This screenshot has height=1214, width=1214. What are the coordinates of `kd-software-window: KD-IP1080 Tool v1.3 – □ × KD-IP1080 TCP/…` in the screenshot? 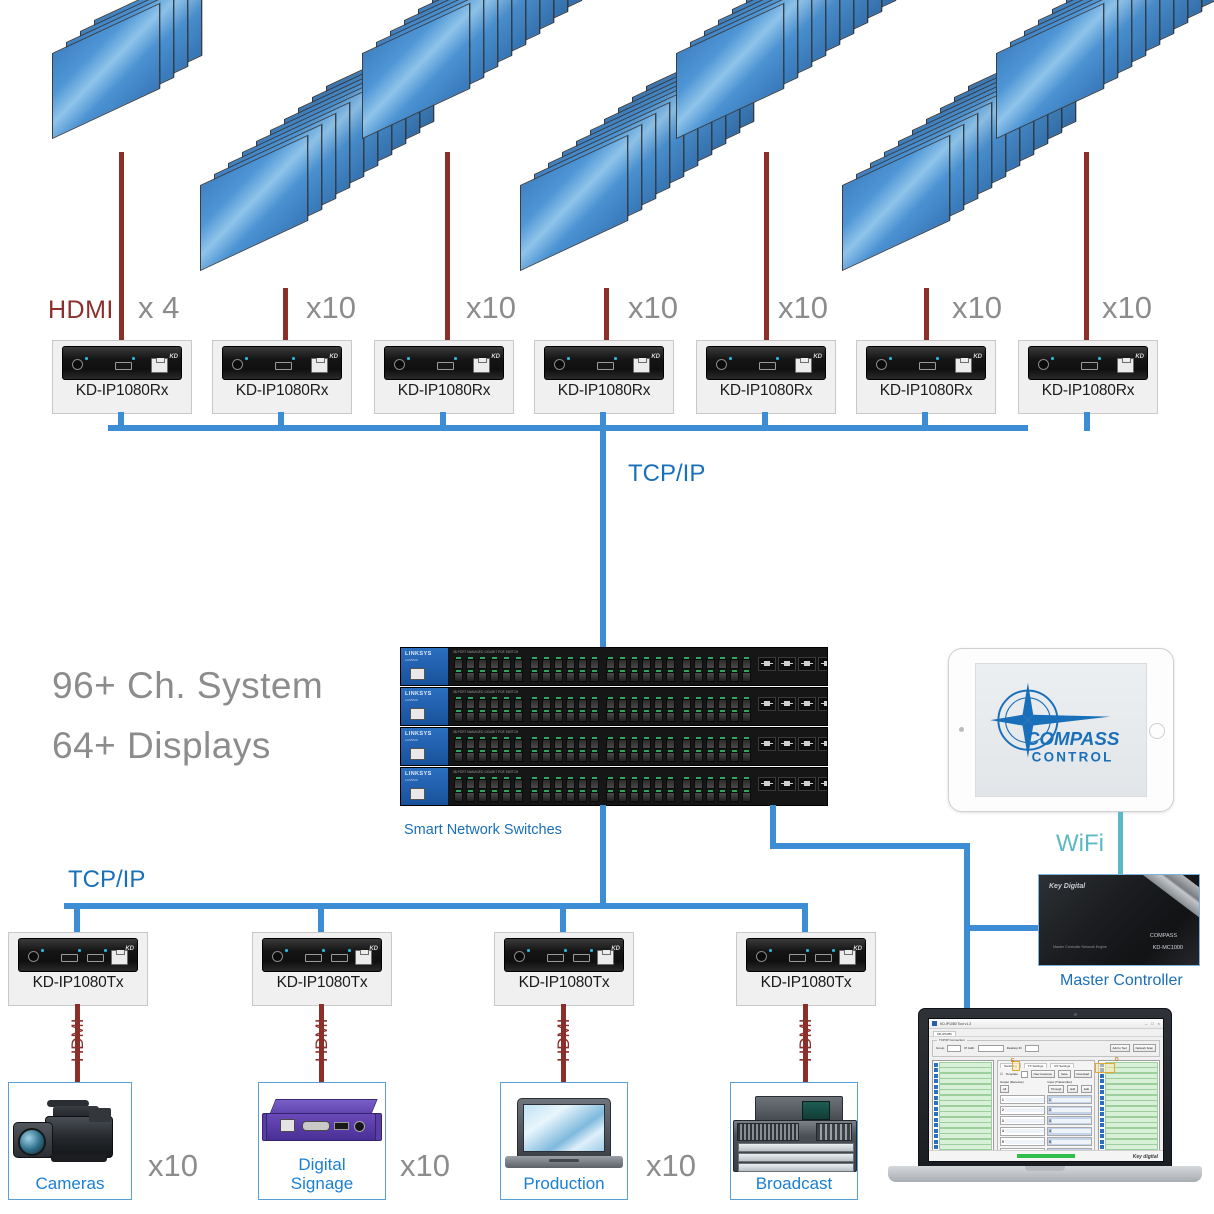 It's located at (1046, 1090).